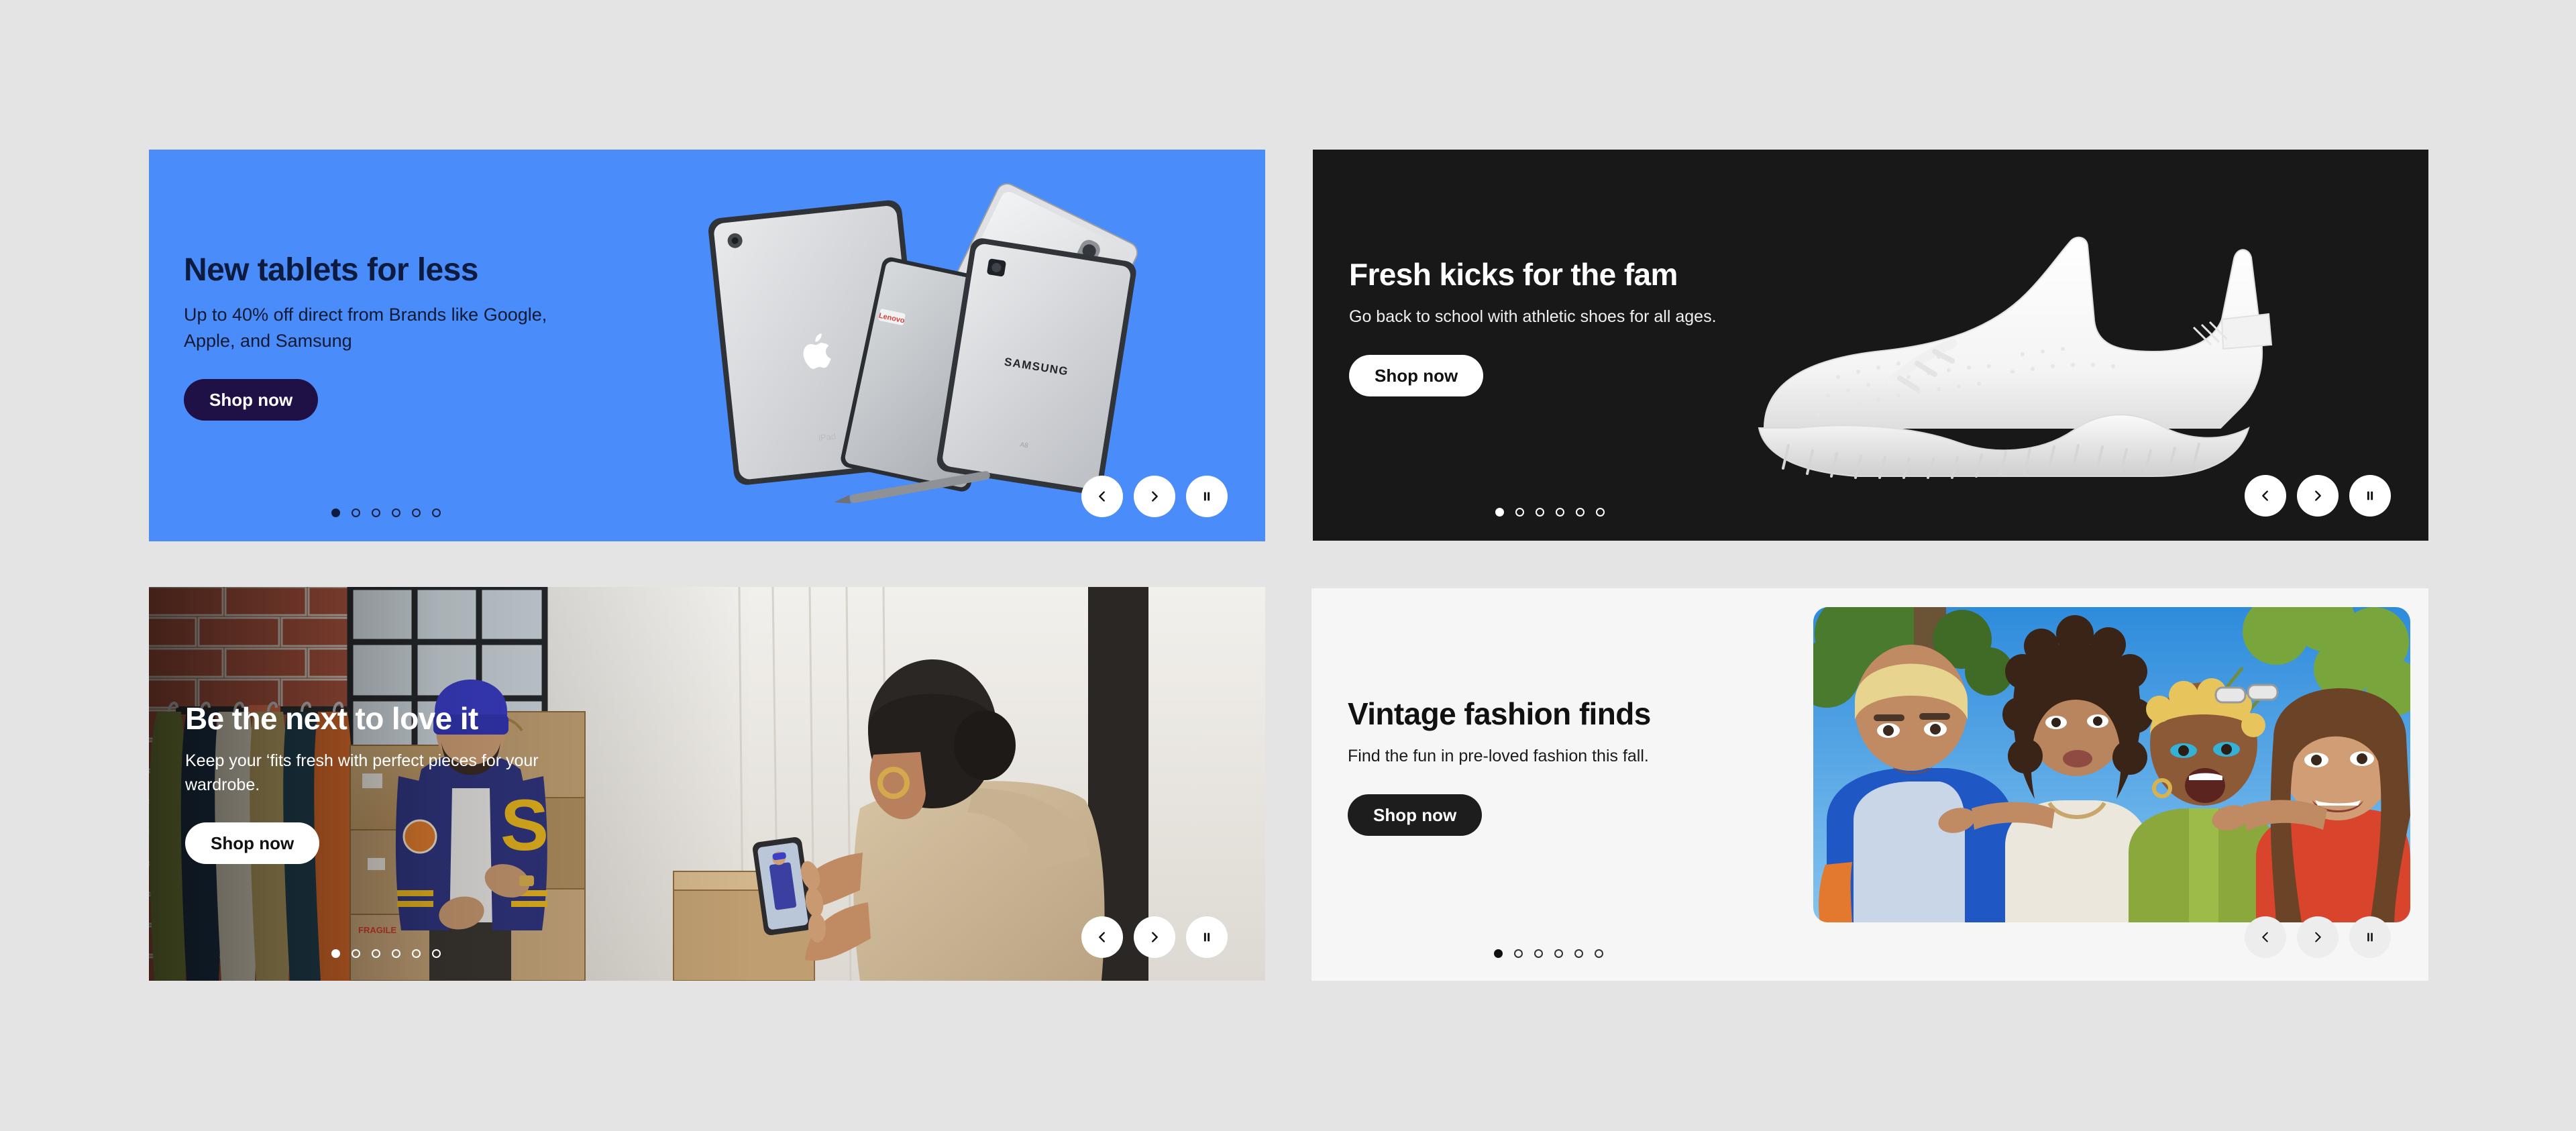 This screenshot has width=2576, height=1131. Describe the element at coordinates (923, 343) in the screenshot. I see `tablets-product-image: iPad Lenovo SAMSUNG A8` at that location.